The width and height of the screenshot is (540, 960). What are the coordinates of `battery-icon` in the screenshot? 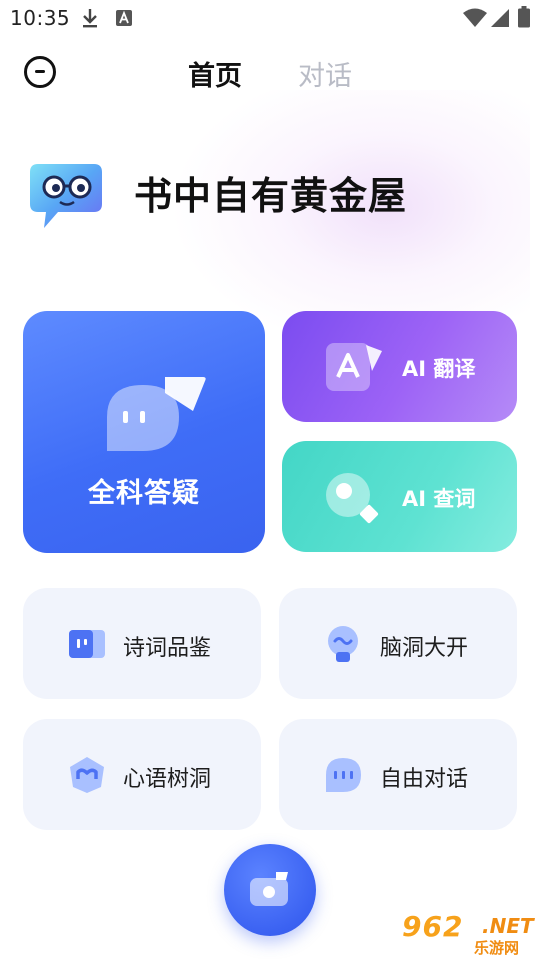 It's located at (524, 19).